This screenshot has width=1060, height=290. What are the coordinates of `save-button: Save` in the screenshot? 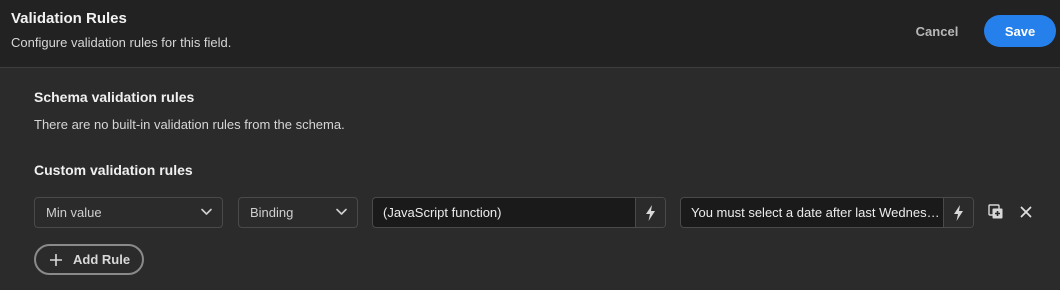 It's located at (1020, 31).